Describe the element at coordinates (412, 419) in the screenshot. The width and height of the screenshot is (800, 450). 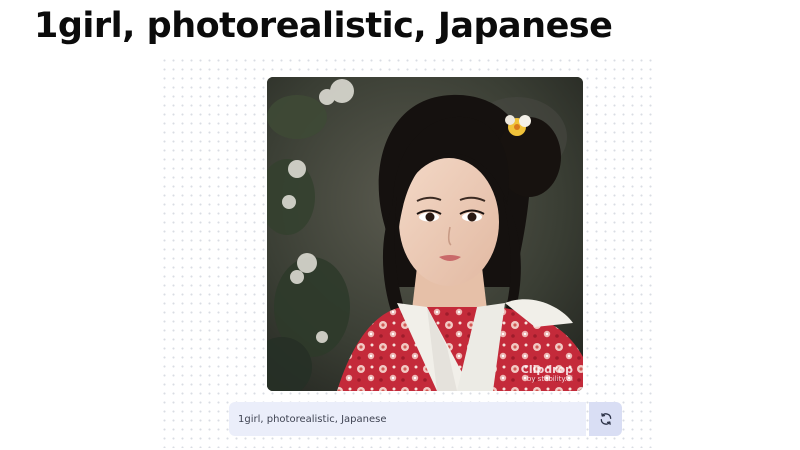
I see `prompt-input` at that location.